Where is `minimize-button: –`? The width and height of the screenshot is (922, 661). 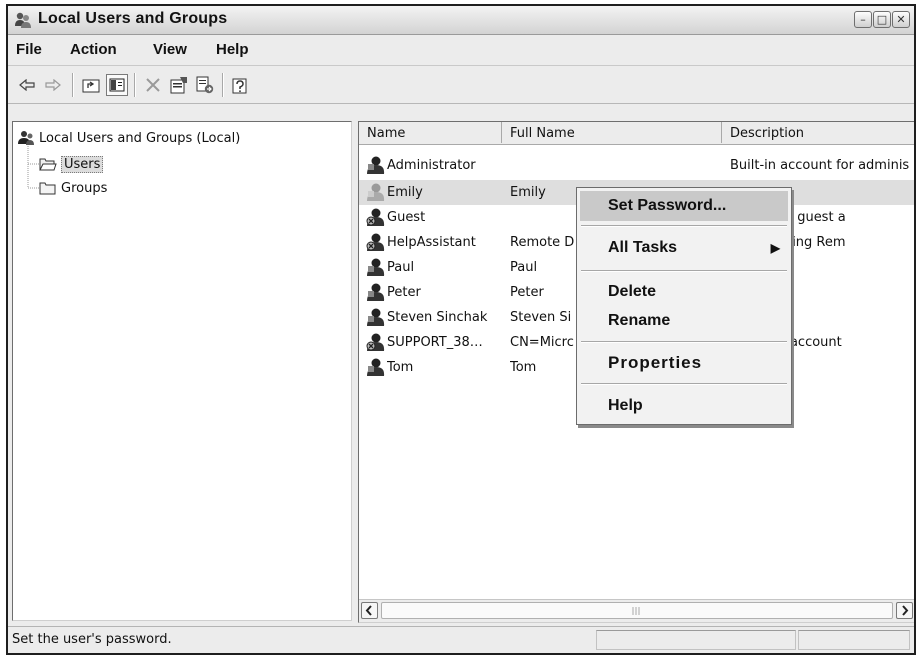
minimize-button: – is located at coordinates (863, 19).